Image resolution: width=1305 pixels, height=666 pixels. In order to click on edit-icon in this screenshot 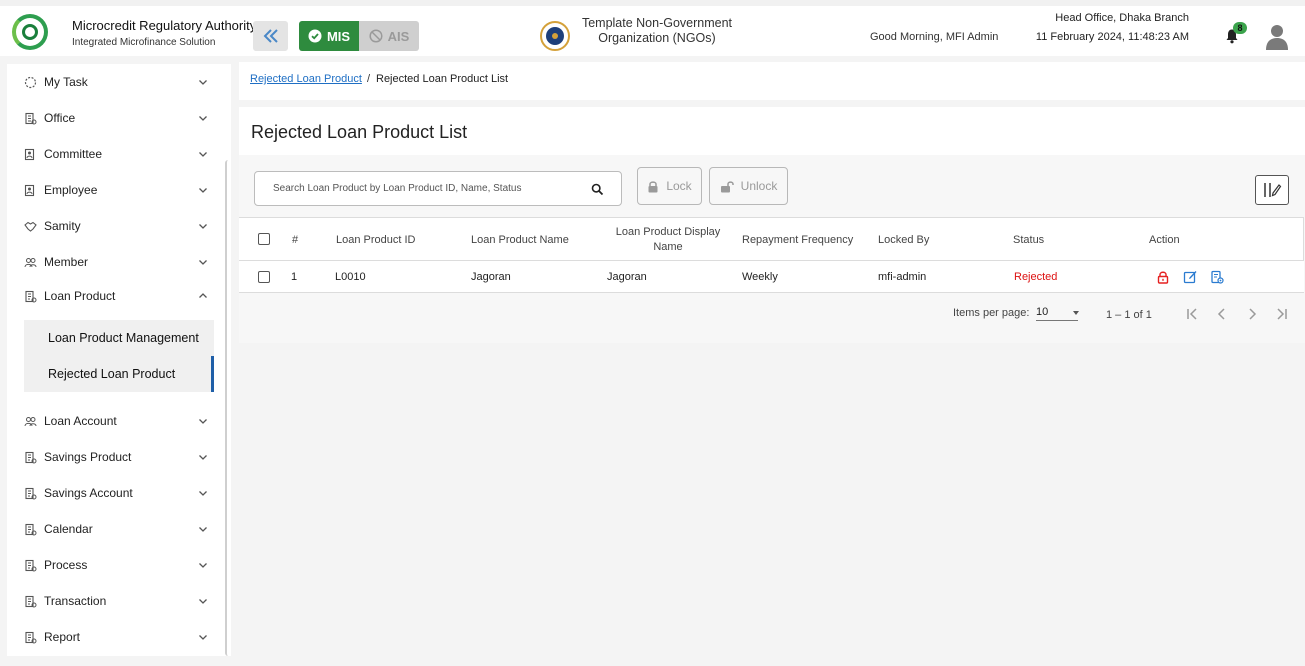, I will do `click(1190, 277)`.